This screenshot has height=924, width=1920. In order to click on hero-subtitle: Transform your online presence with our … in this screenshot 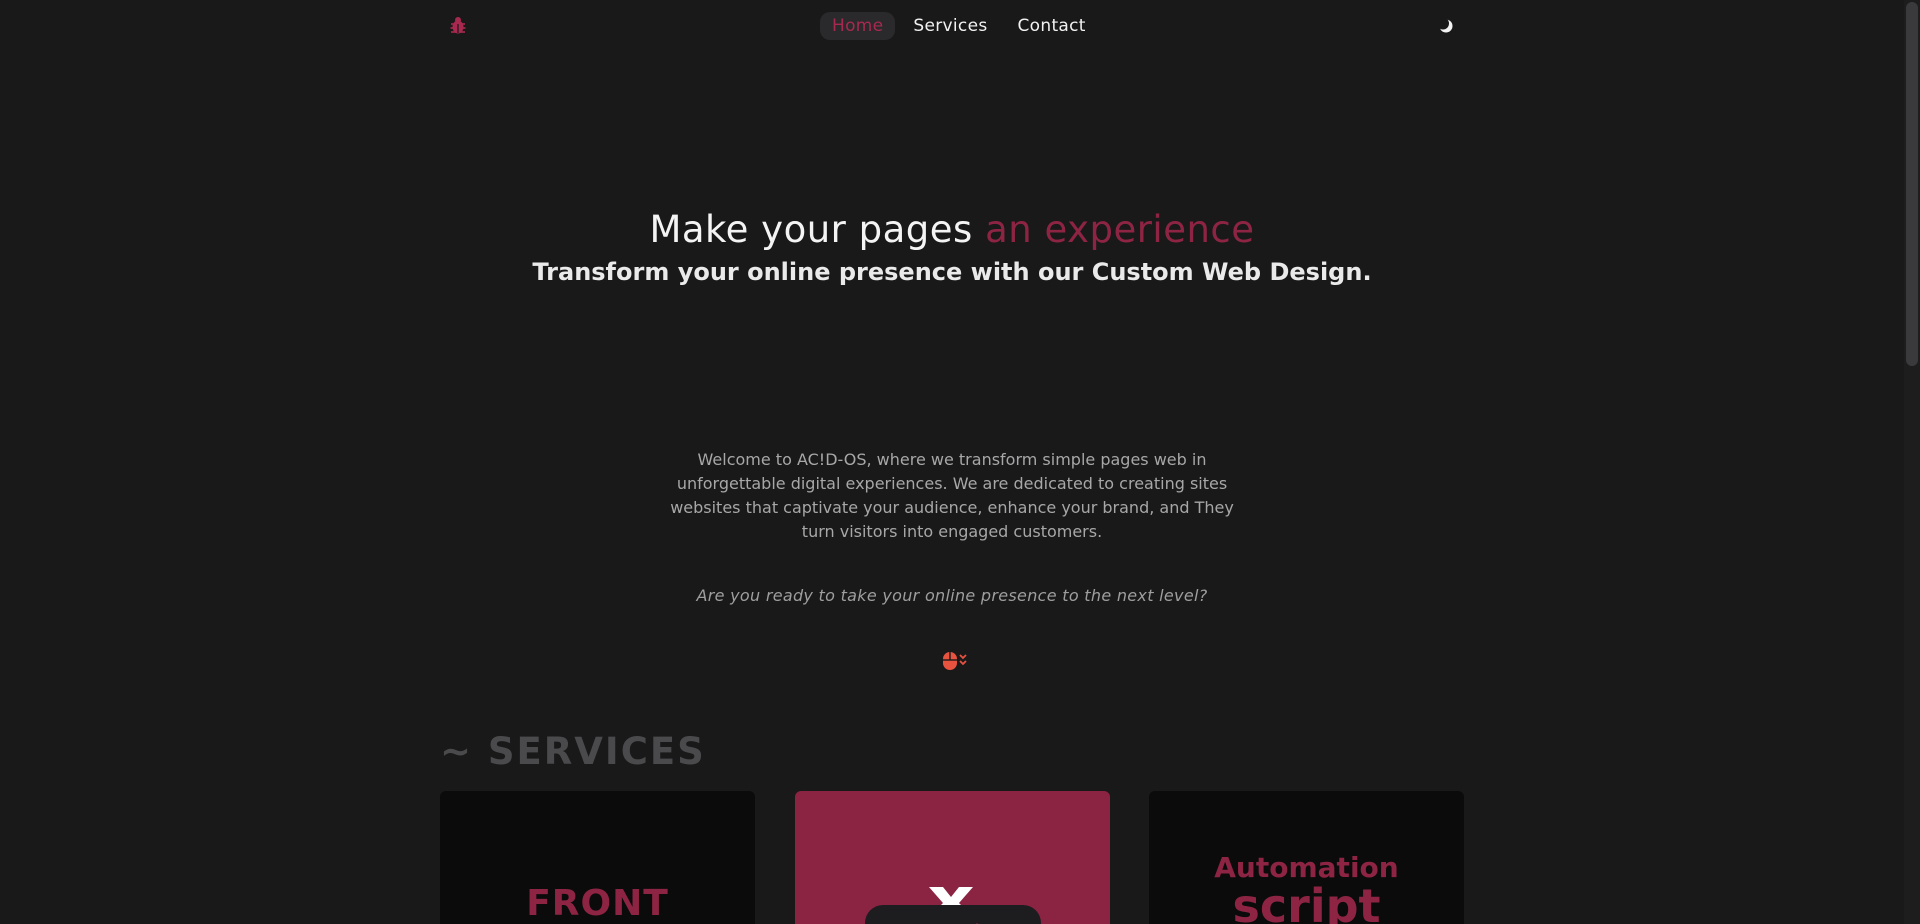, I will do `click(952, 272)`.